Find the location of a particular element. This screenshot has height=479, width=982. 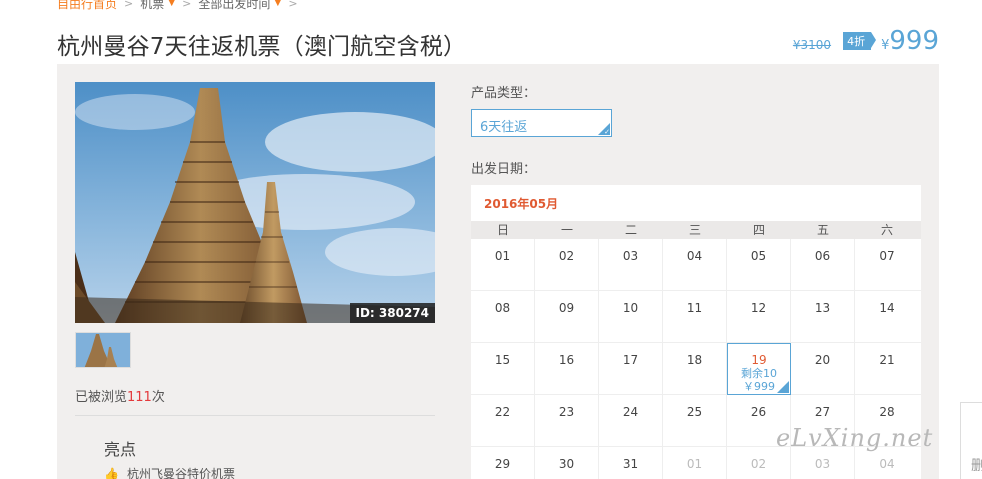

discount-badge: 4折 is located at coordinates (860, 41).